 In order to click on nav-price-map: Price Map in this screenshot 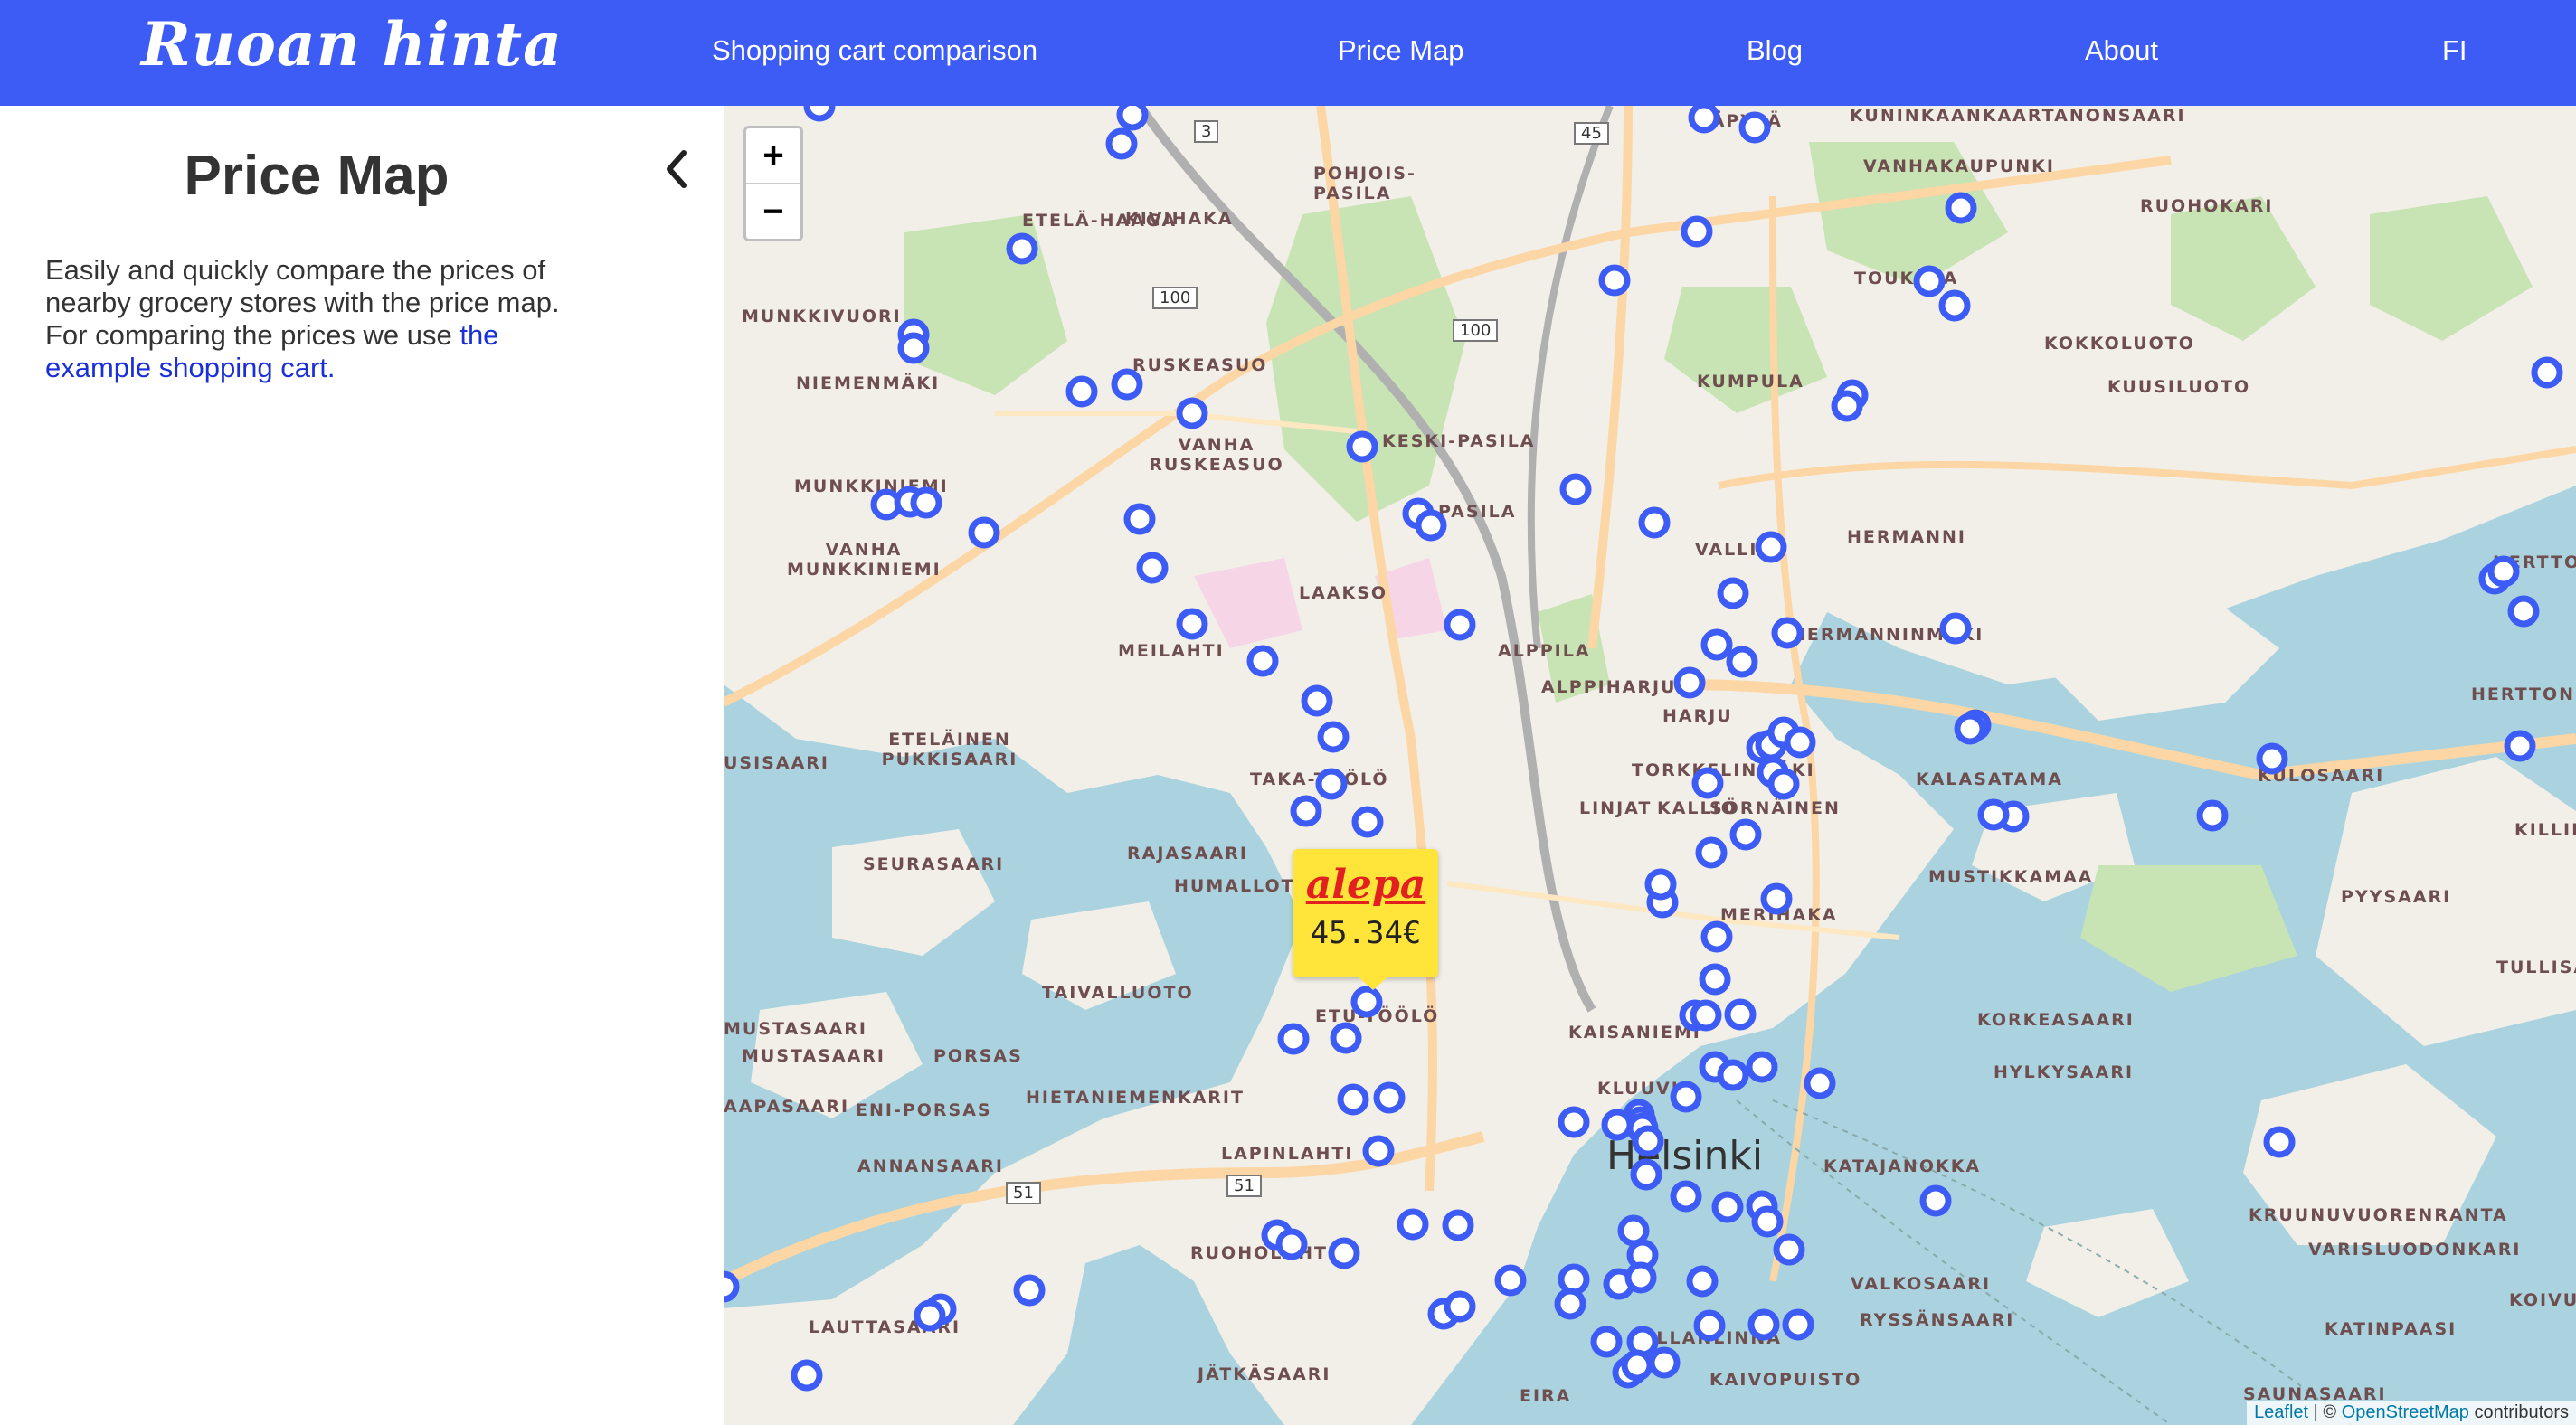, I will do `click(1401, 50)`.